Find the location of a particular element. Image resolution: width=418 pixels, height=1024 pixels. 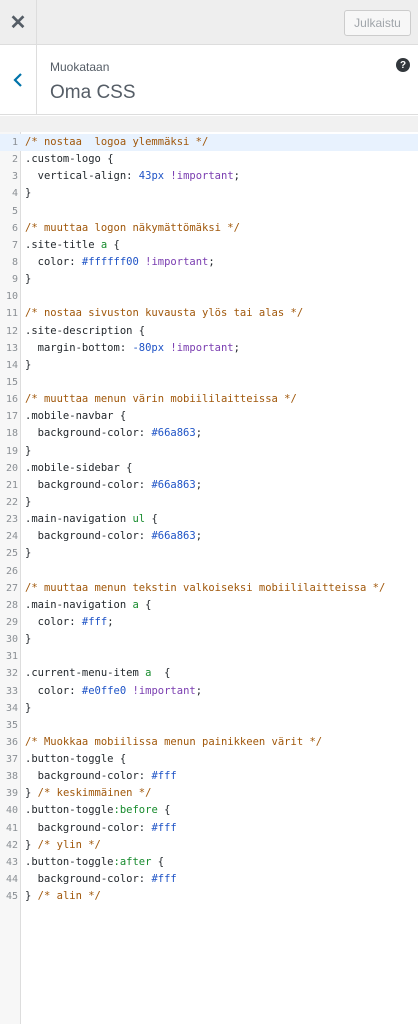

code-line: 18 background-color: #66a863; is located at coordinates (209, 433).